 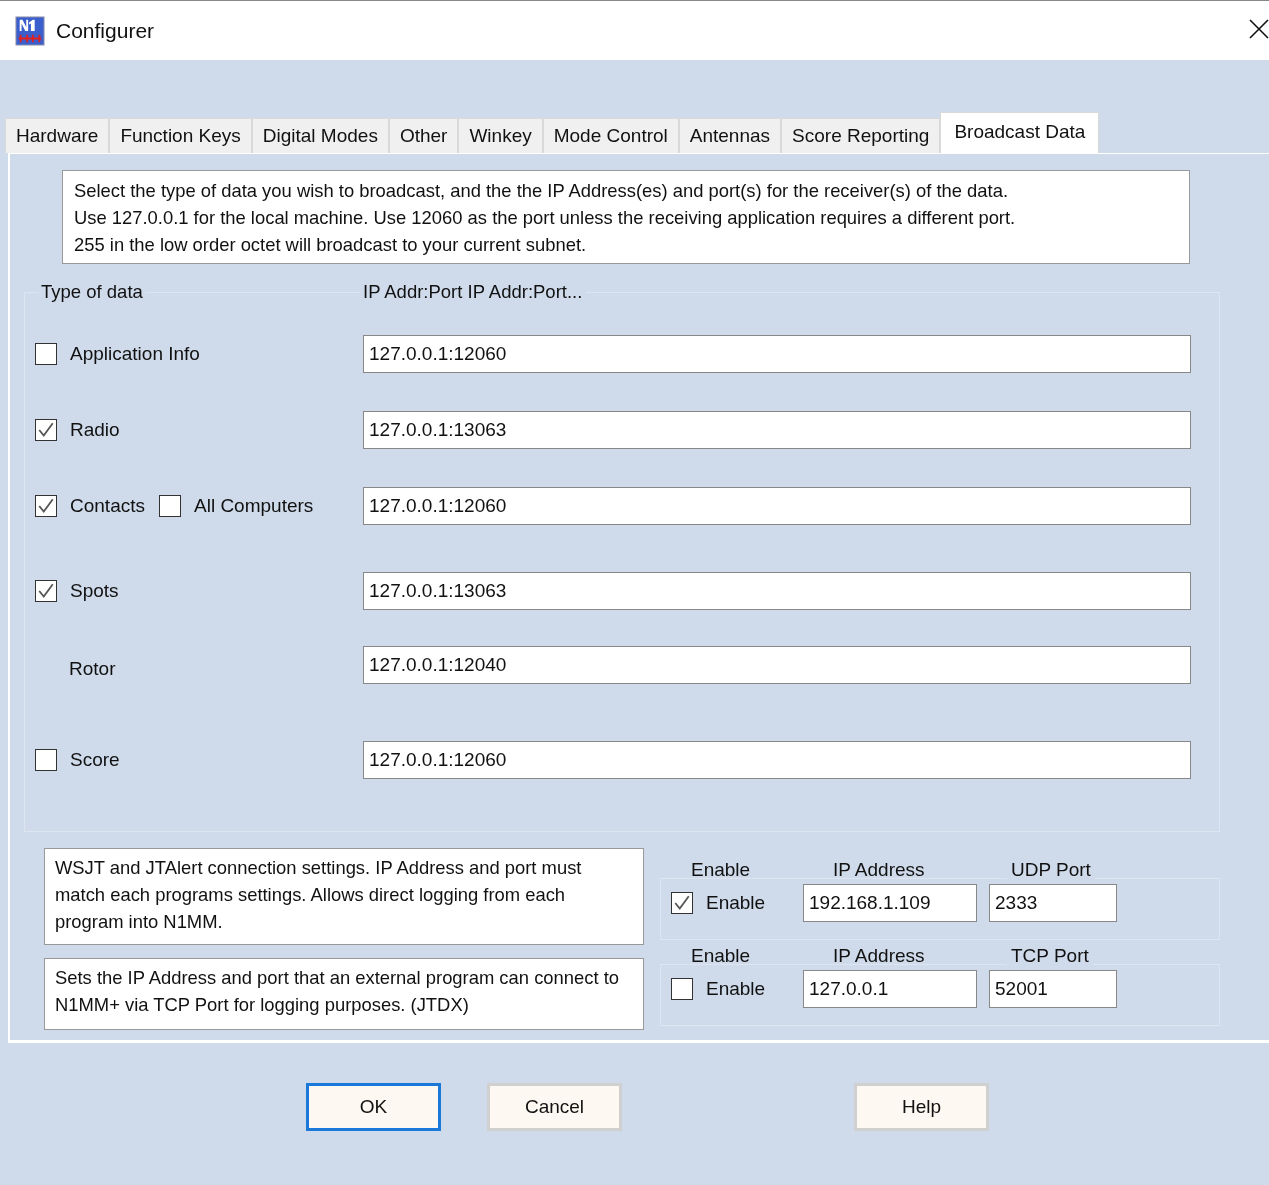 What do you see at coordinates (373, 1107) in the screenshot?
I see `dialog-button: OK` at bounding box center [373, 1107].